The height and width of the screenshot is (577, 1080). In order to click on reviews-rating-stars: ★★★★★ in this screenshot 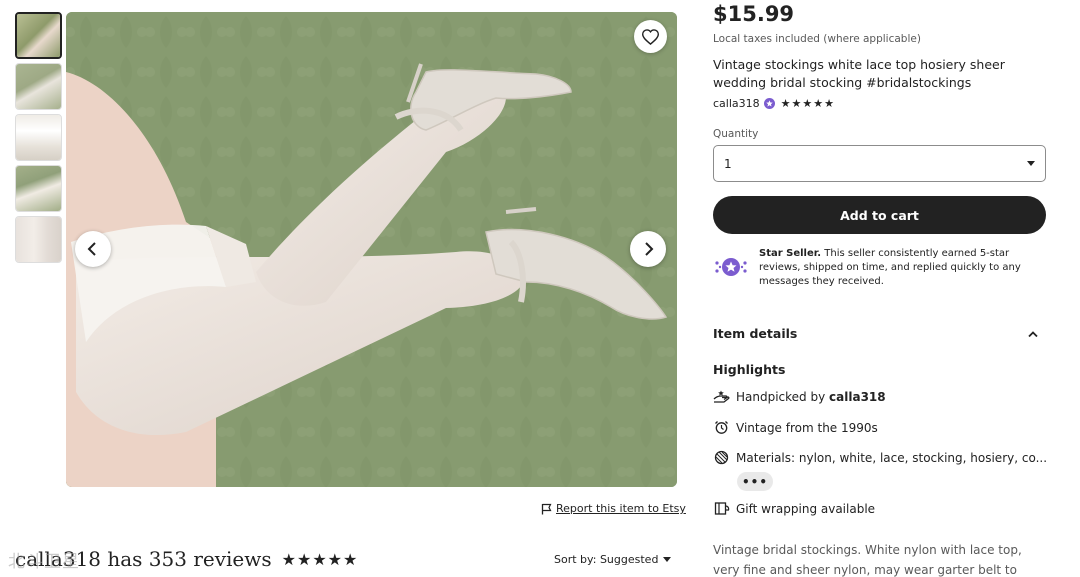, I will do `click(320, 559)`.